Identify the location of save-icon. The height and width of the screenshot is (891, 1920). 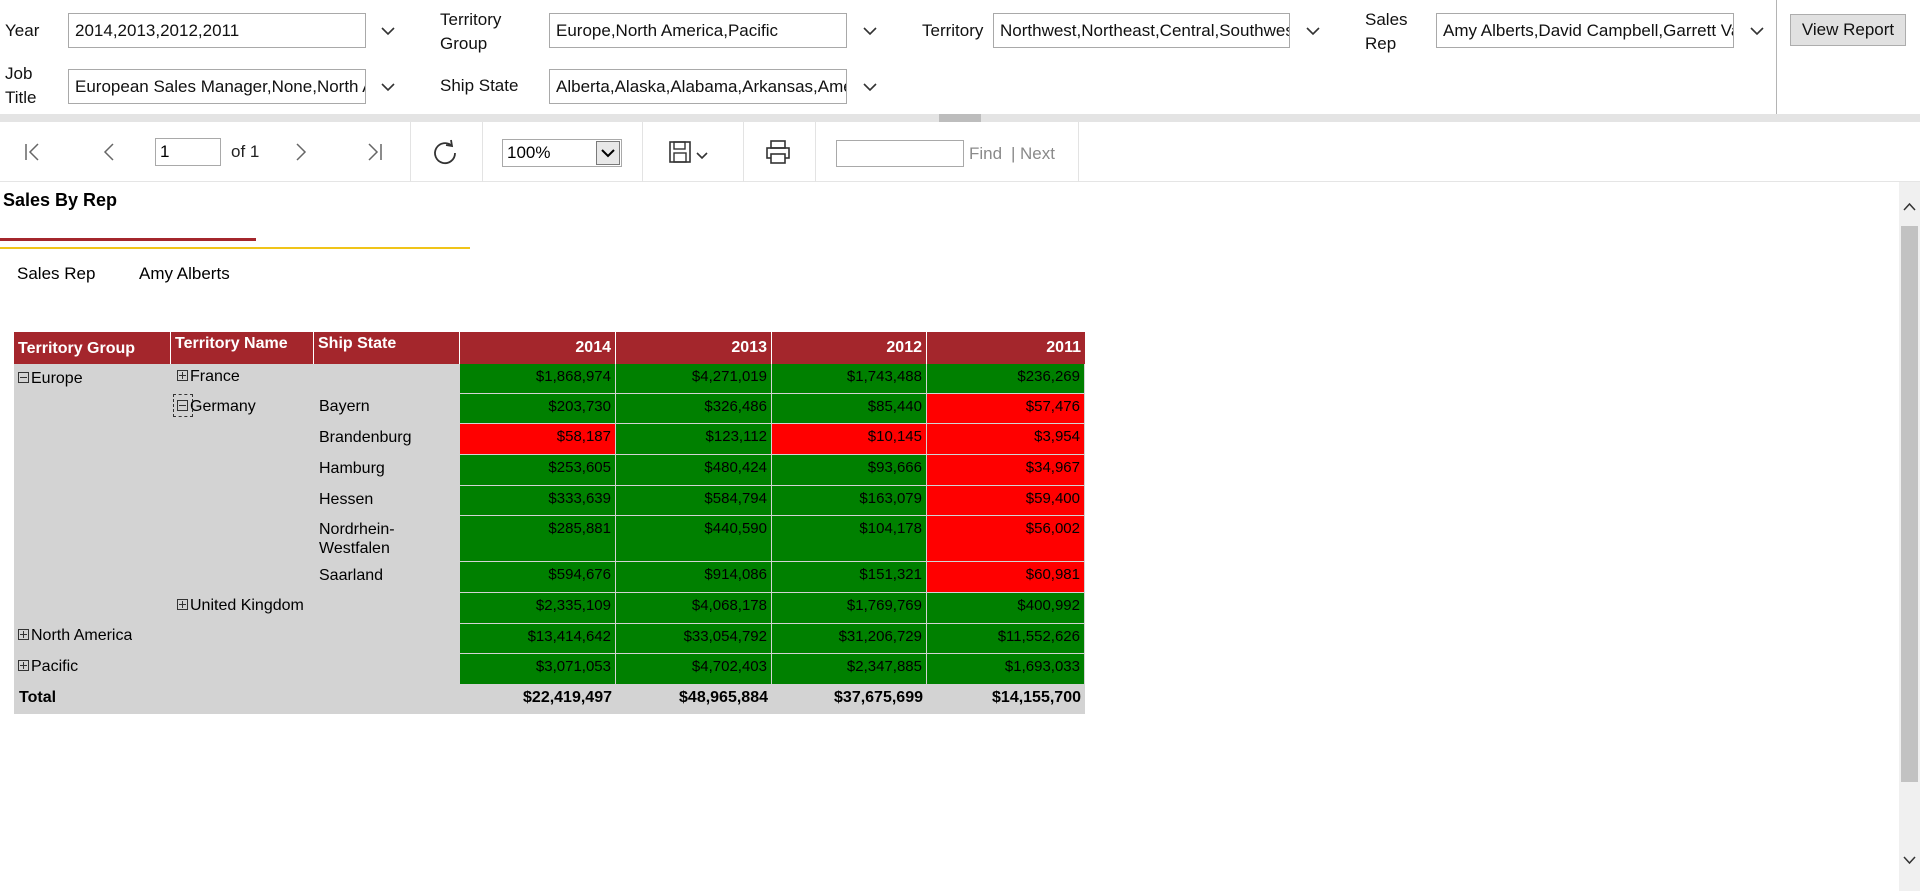
(689, 152).